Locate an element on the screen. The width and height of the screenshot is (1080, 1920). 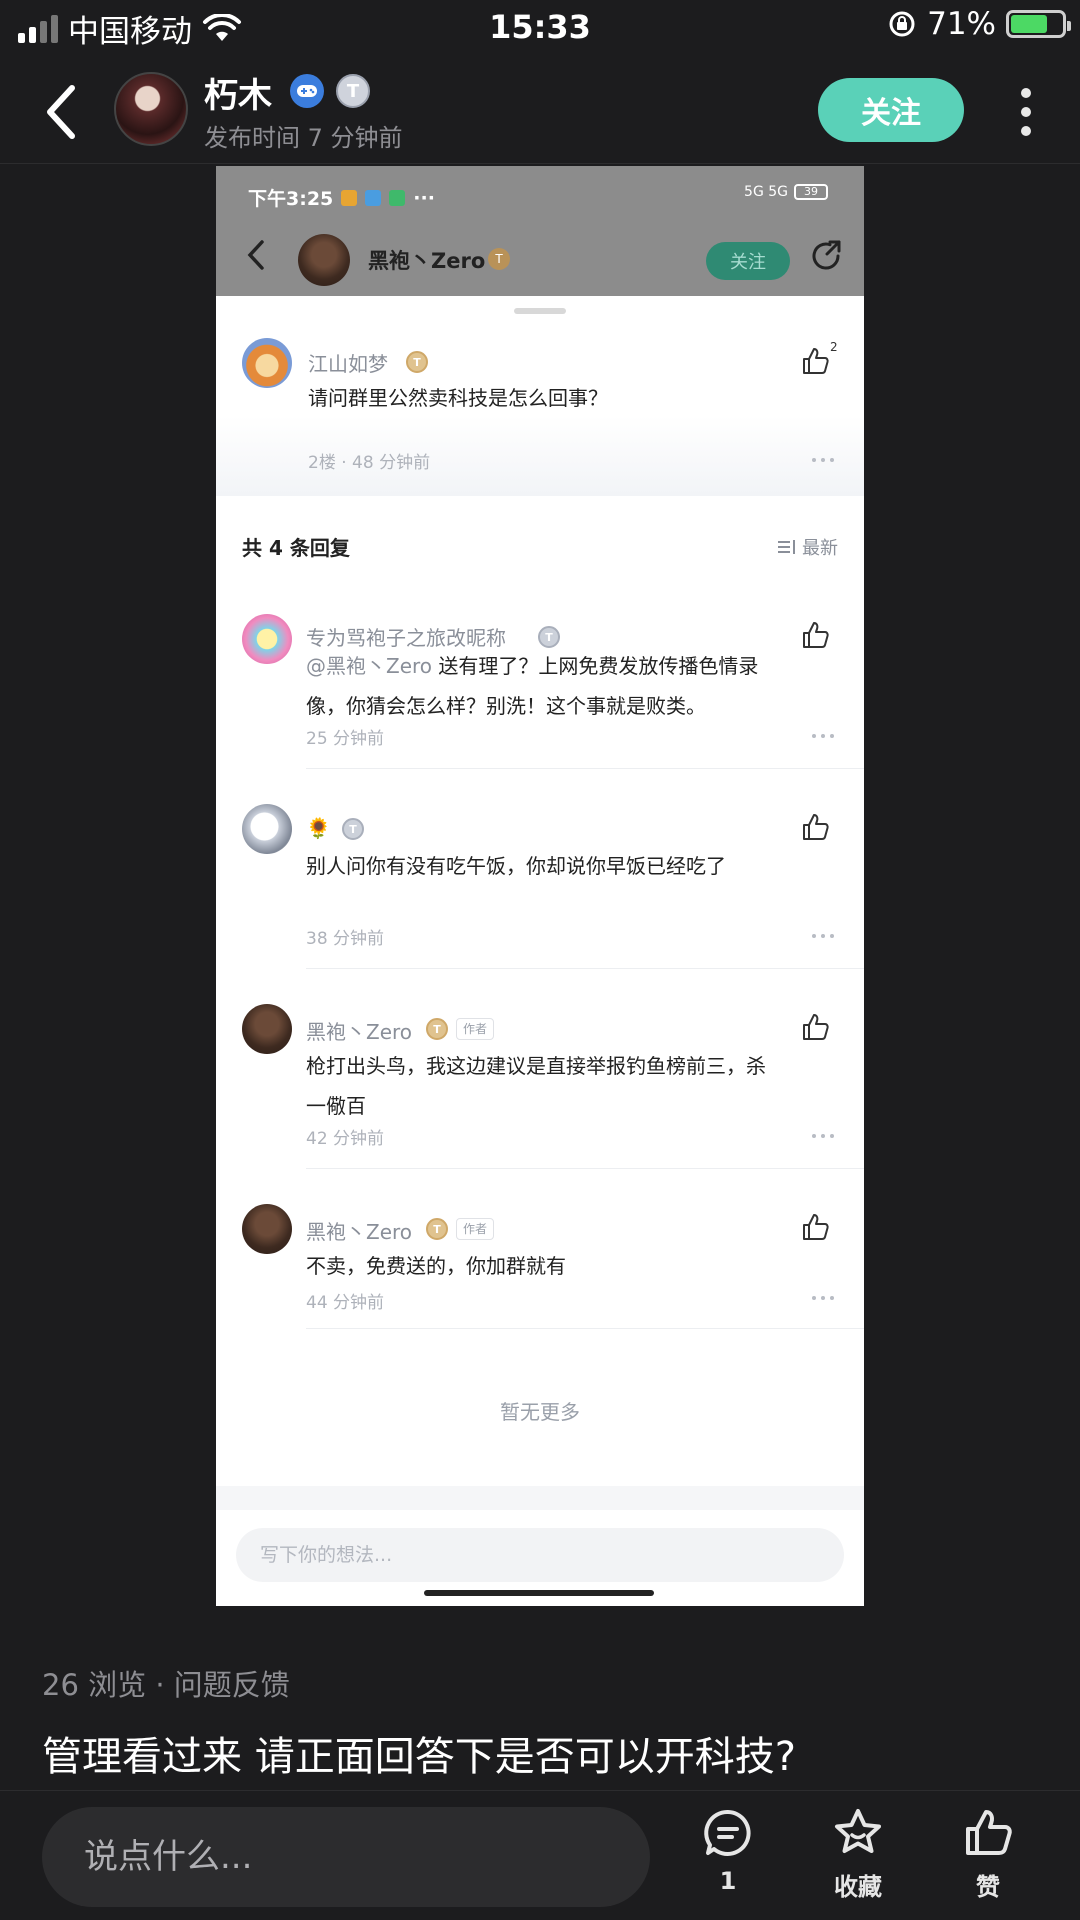
like-button: 赞 is located at coordinates (988, 1854).